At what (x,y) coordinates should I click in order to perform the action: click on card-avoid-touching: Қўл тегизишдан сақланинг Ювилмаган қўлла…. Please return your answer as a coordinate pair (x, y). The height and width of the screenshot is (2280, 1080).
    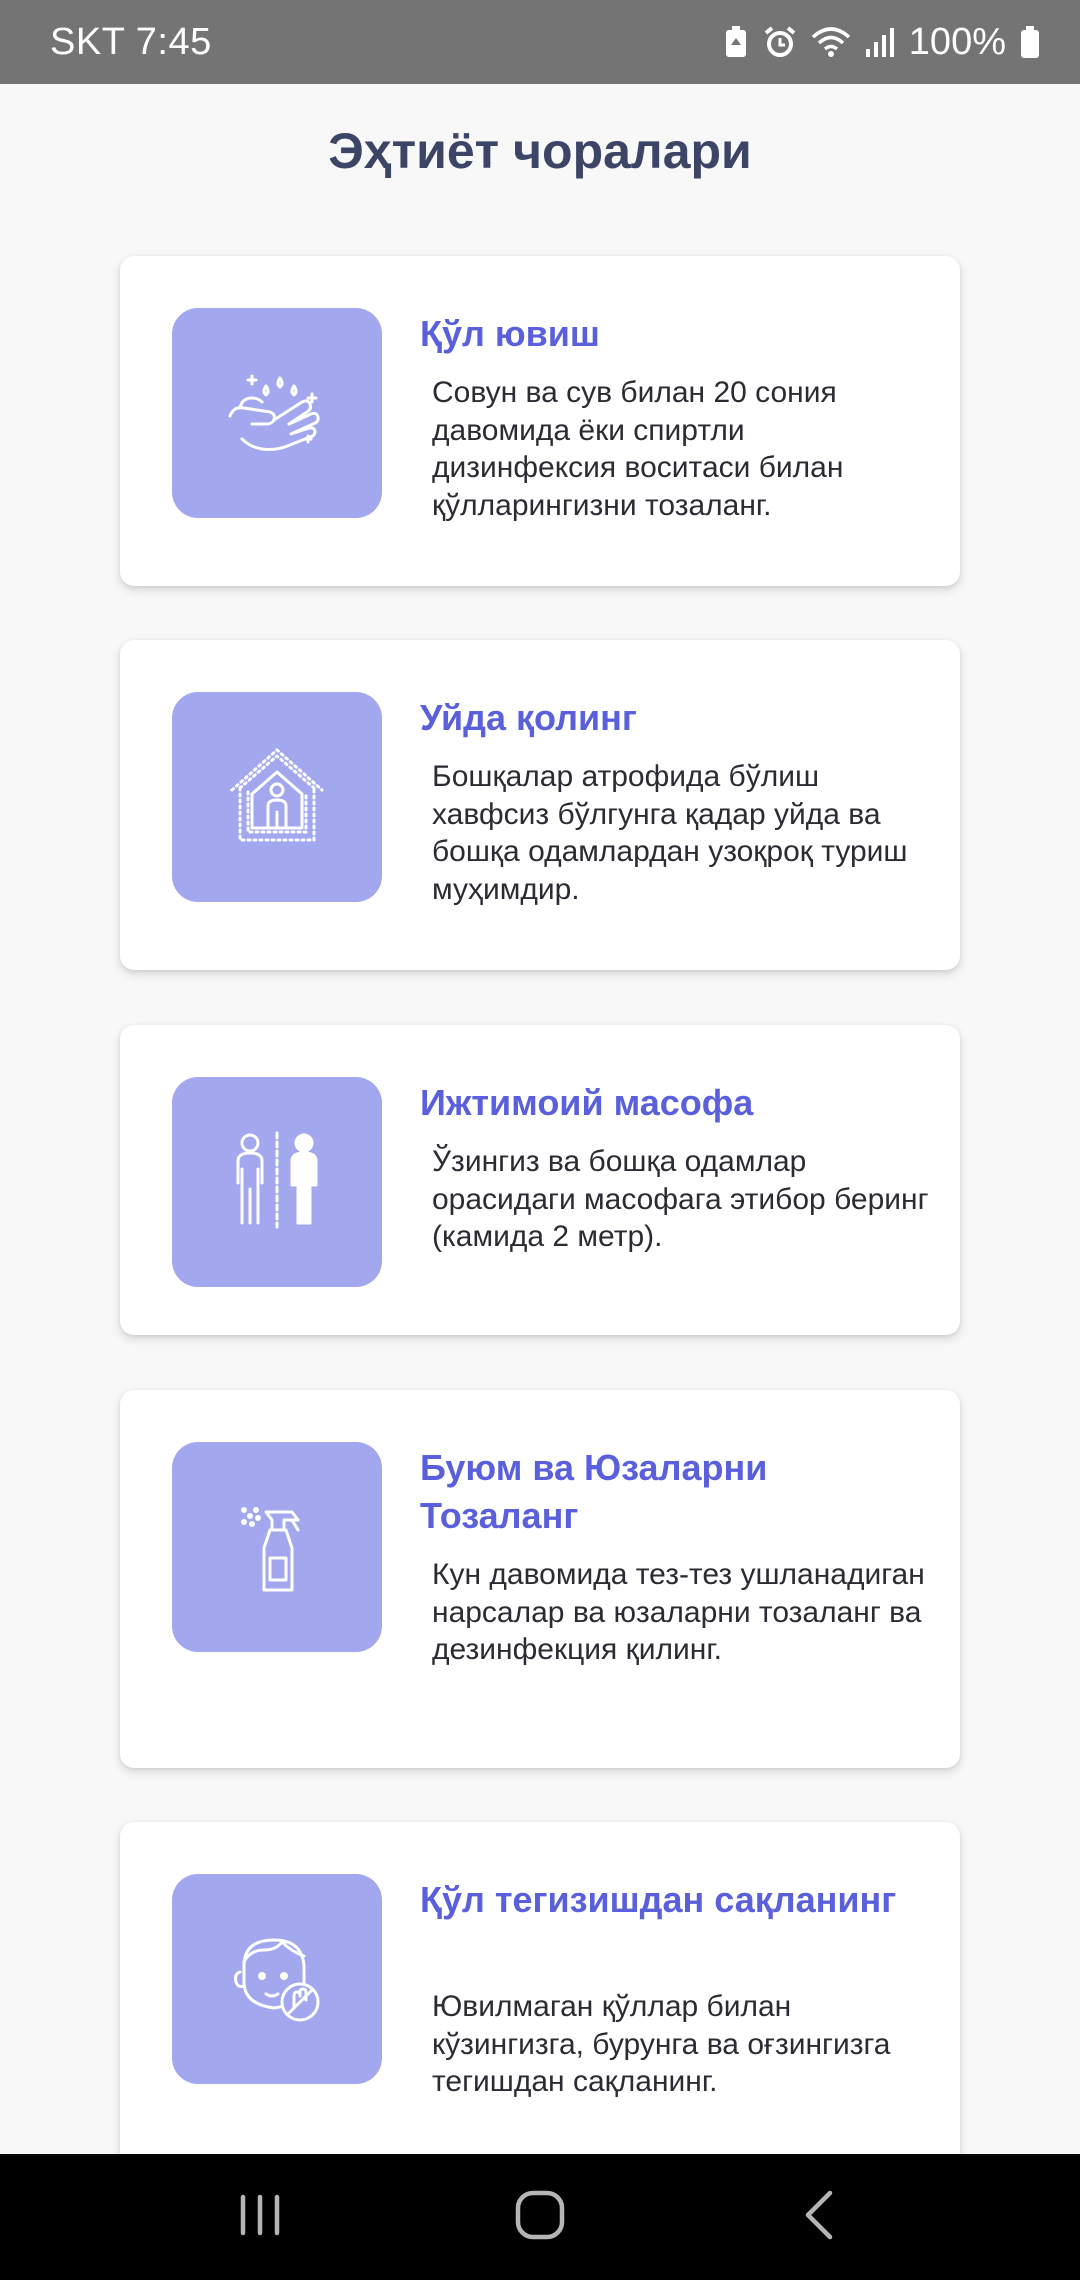
    Looking at the image, I should click on (540, 2011).